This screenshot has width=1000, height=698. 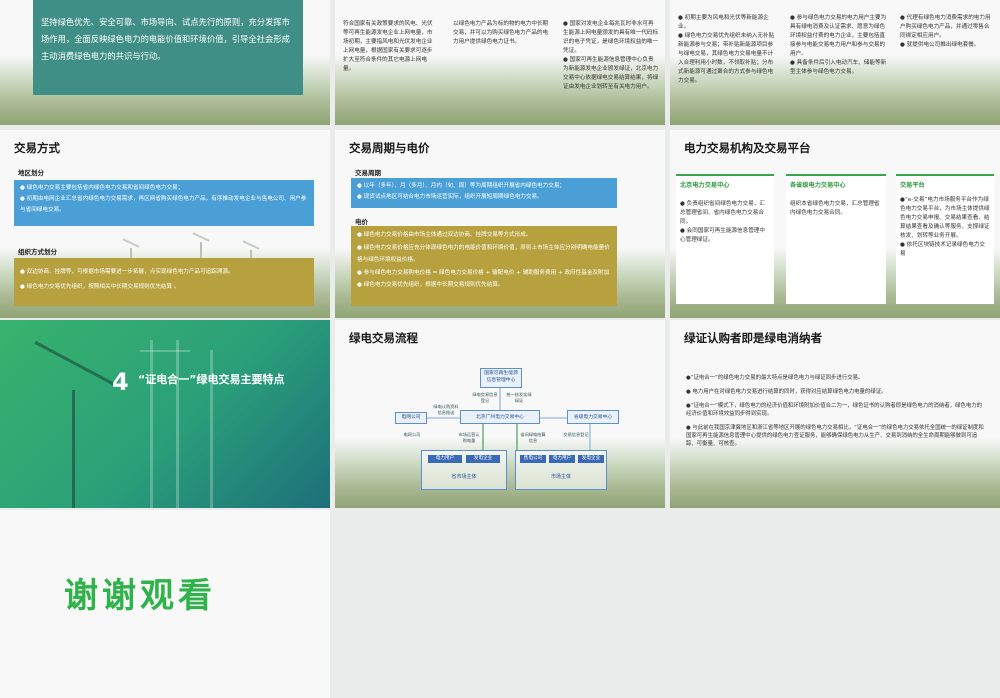 What do you see at coordinates (100, 287) in the screenshot?
I see `org-item: ● 绿色电力交易优先组织，按照相关中长期交易规则优先结算 。` at bounding box center [100, 287].